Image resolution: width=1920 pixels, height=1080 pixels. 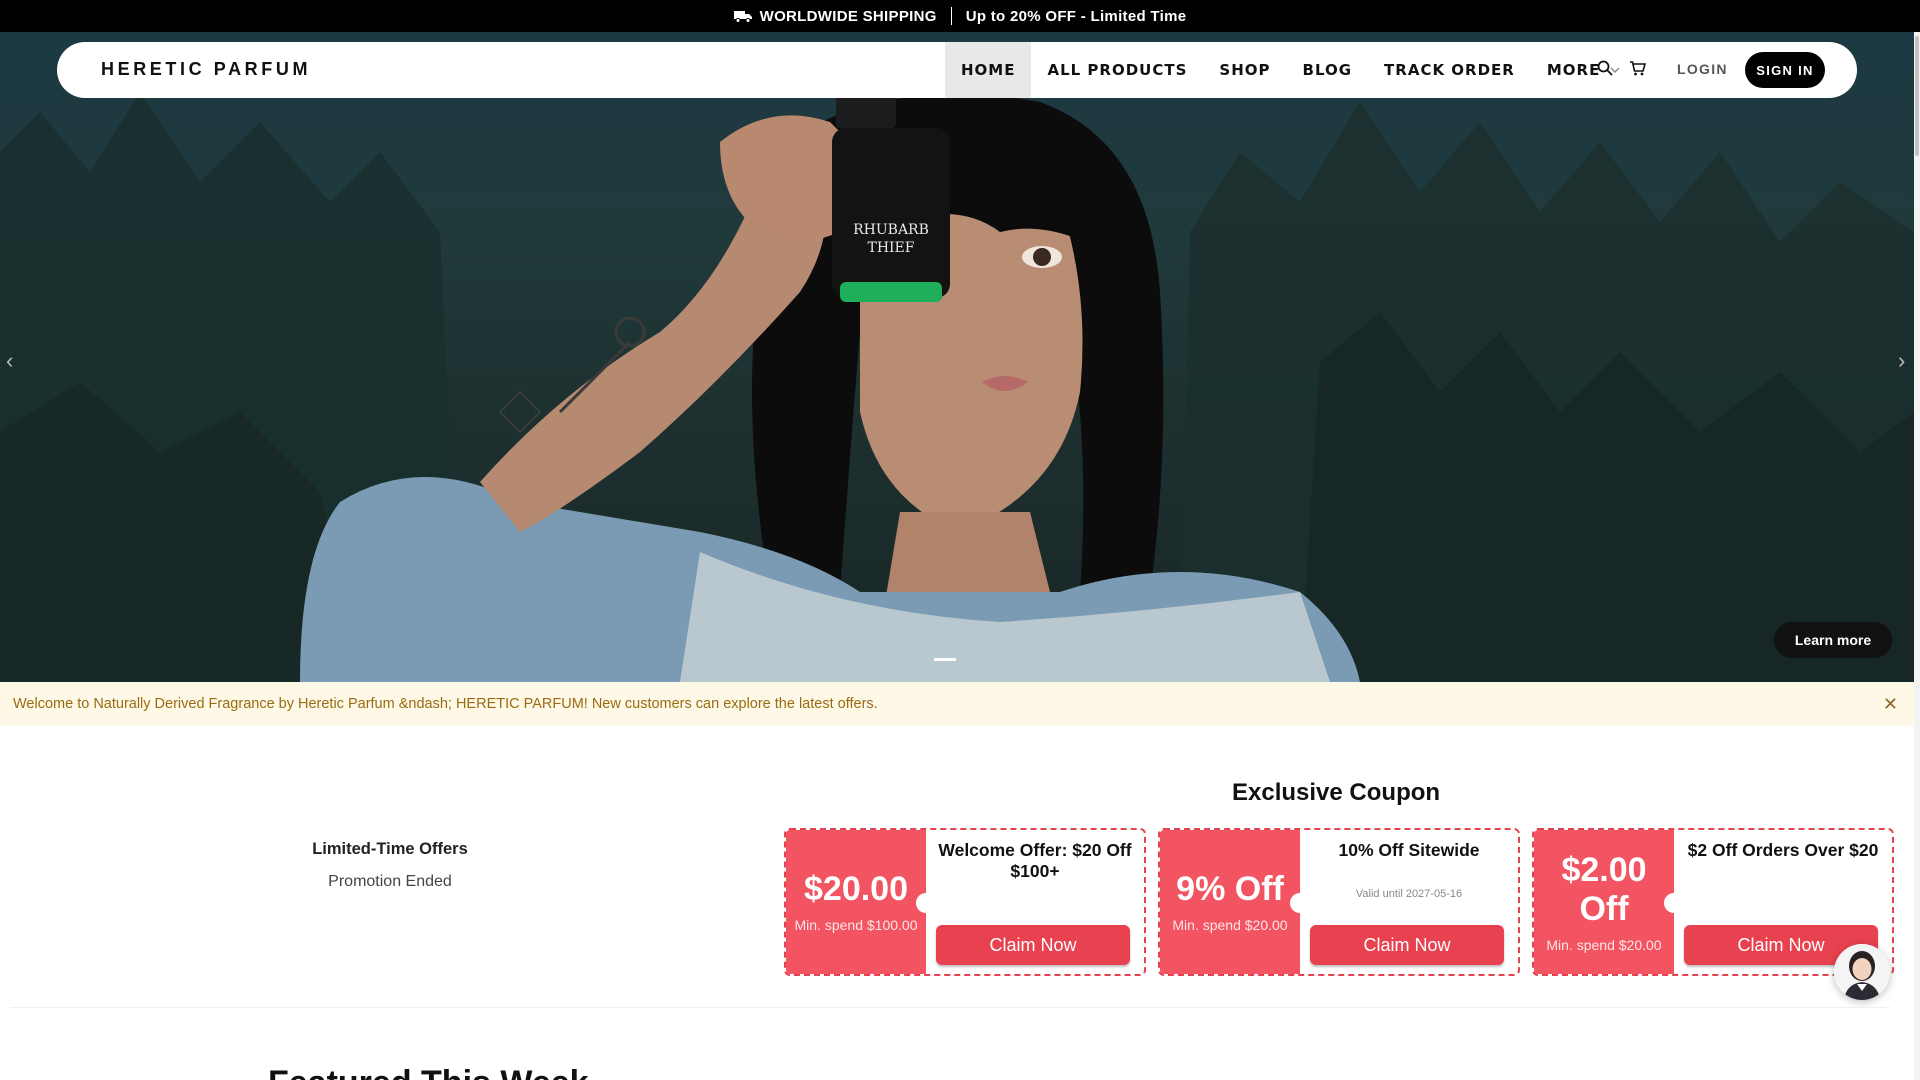 What do you see at coordinates (1890, 704) in the screenshot?
I see `close-icon: ✕` at bounding box center [1890, 704].